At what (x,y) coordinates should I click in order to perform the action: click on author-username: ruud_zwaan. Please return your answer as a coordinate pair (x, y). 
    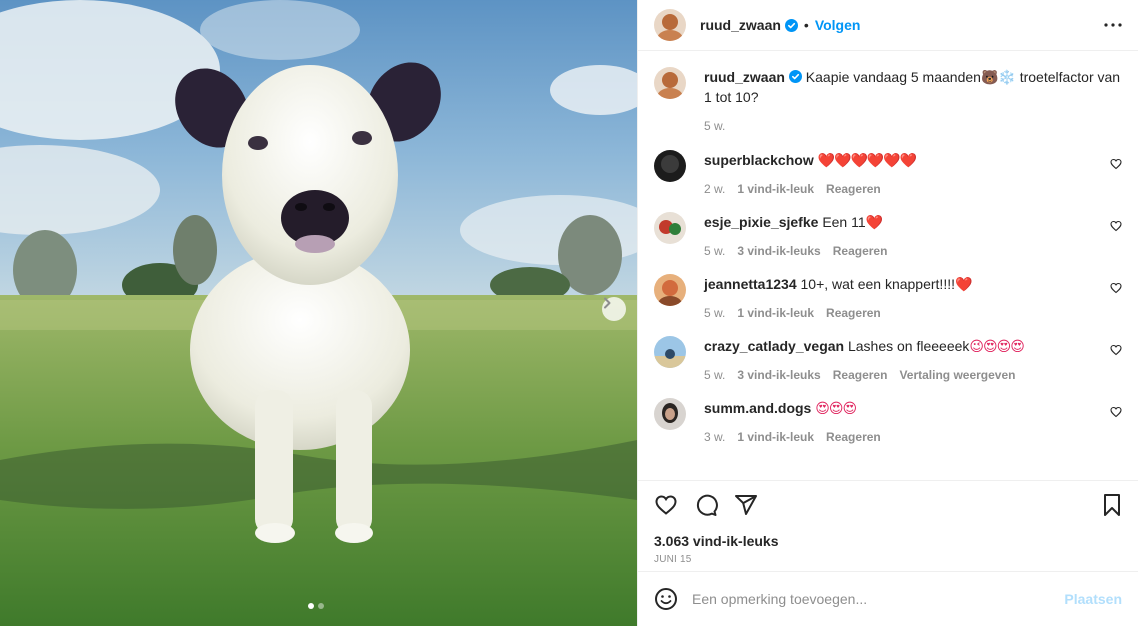
    Looking at the image, I should click on (740, 25).